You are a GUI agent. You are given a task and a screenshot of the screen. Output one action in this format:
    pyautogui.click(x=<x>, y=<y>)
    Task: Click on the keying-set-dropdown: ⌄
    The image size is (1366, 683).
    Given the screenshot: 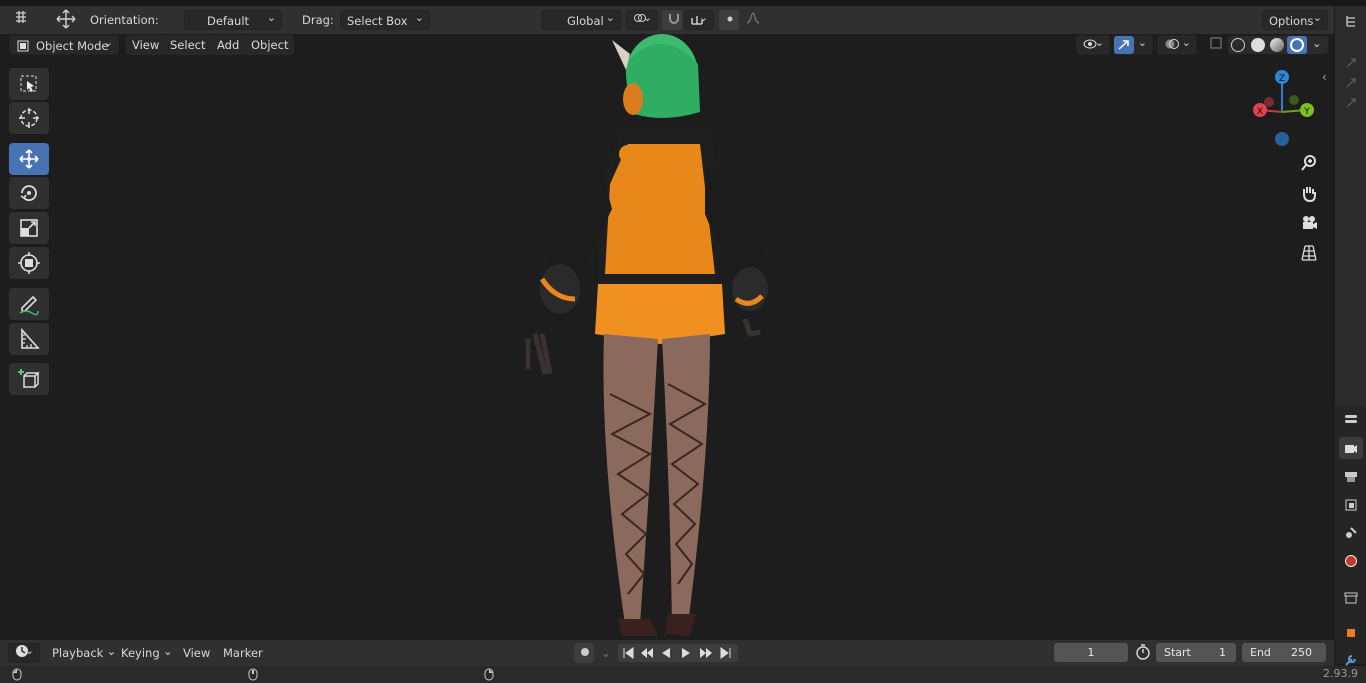 What is the action you would take?
    pyautogui.click(x=603, y=653)
    